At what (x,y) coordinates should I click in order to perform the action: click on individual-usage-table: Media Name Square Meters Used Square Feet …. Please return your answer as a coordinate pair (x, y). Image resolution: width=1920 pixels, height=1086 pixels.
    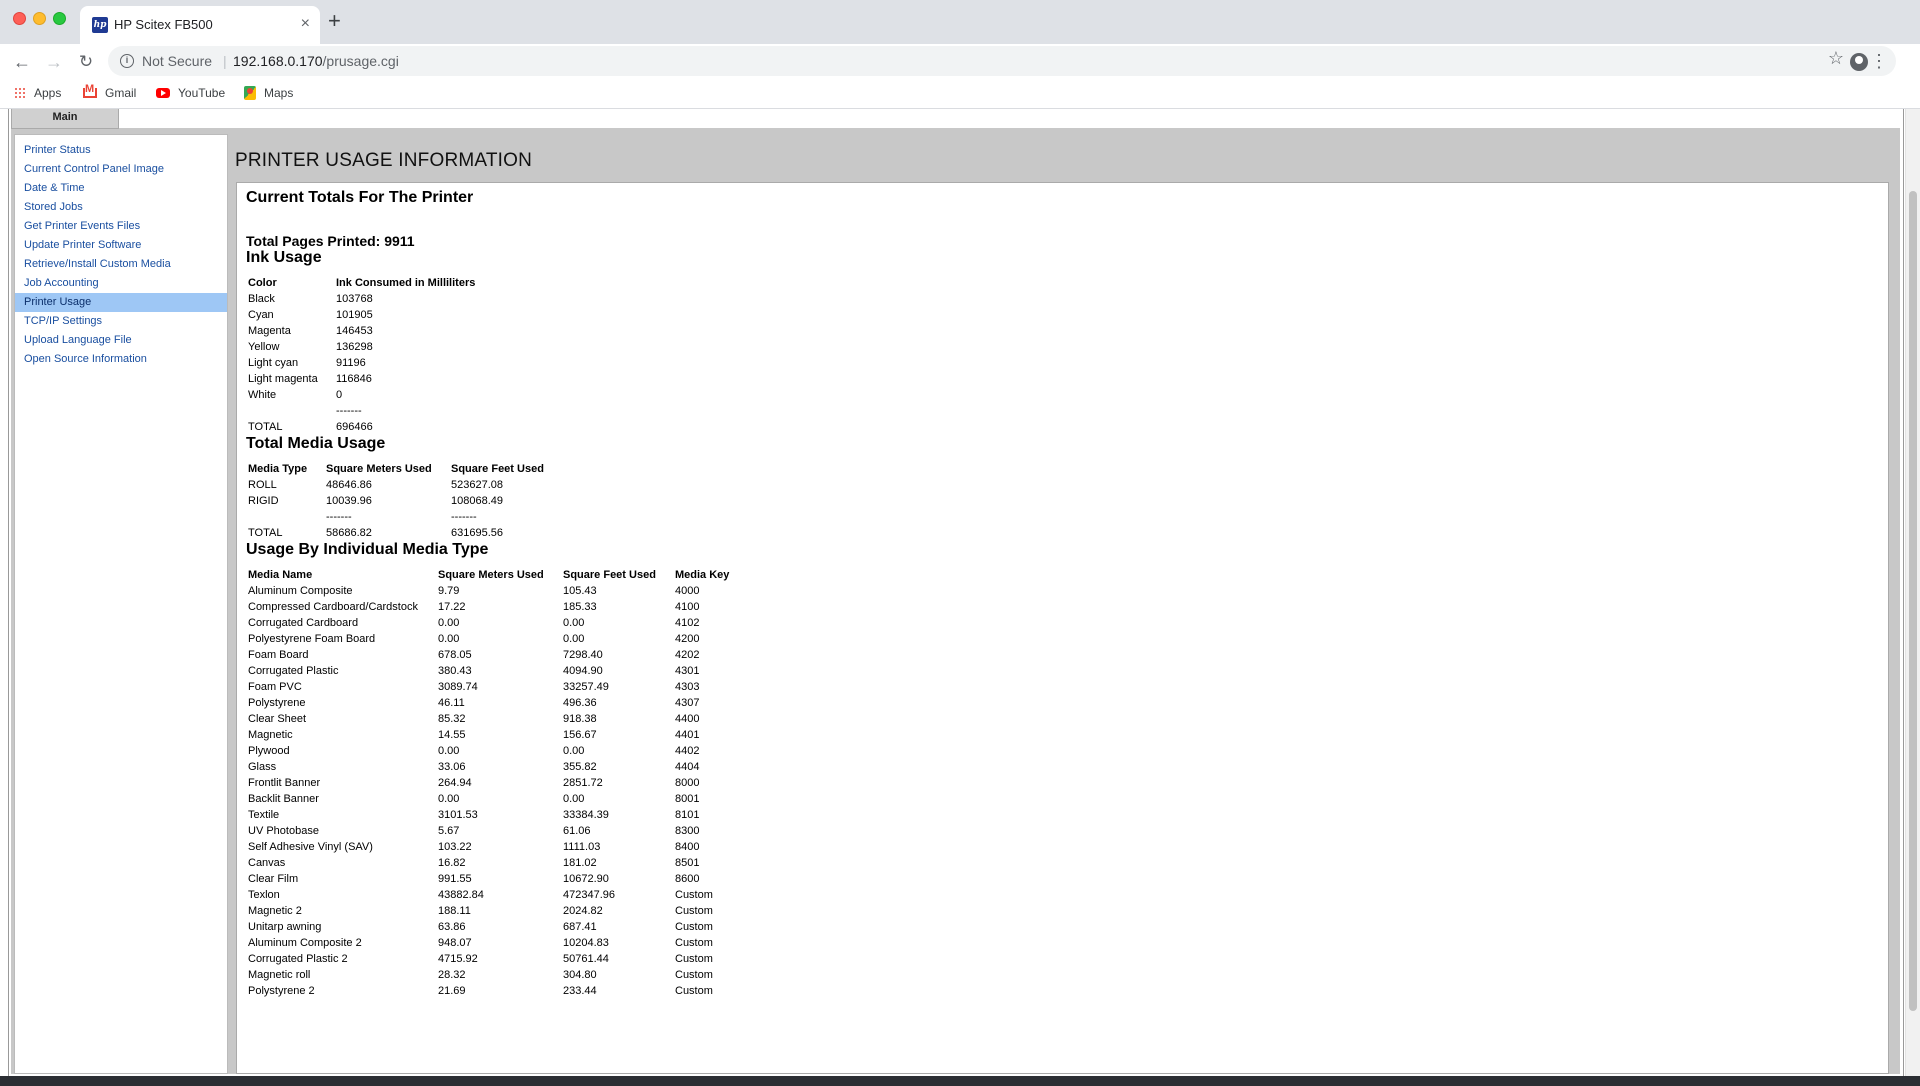
    Looking at the image, I should click on (488, 783).